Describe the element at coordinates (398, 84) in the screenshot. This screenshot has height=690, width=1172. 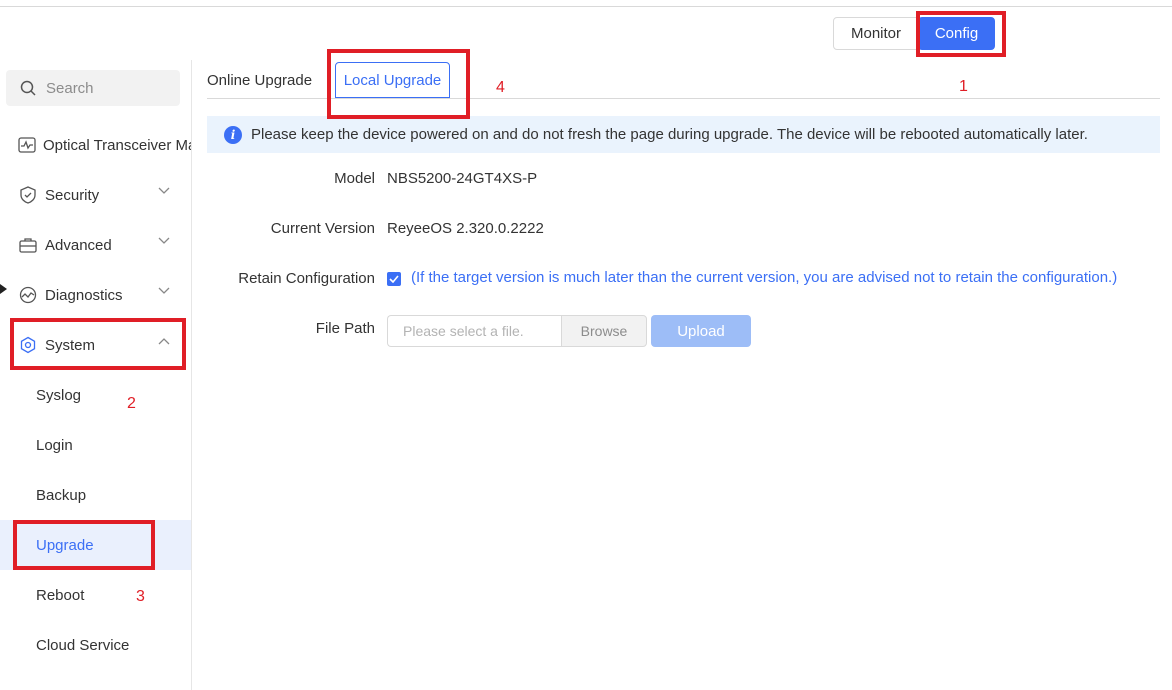
I see `annotation-box-local-upgrade` at that location.